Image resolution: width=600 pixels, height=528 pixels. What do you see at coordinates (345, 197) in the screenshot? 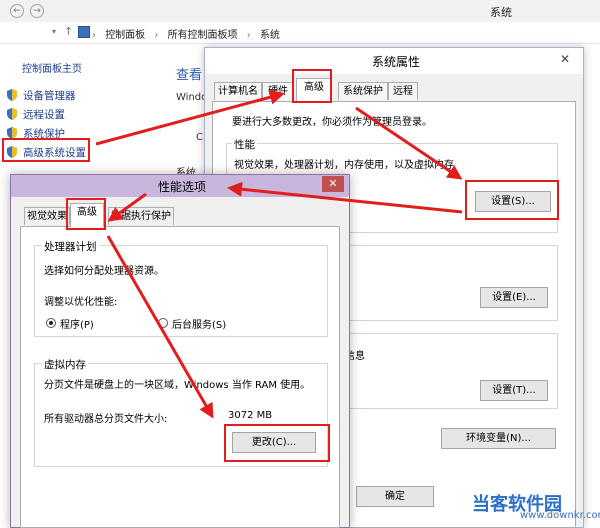
I see `arrow-settings-to-perf-options` at bounding box center [345, 197].